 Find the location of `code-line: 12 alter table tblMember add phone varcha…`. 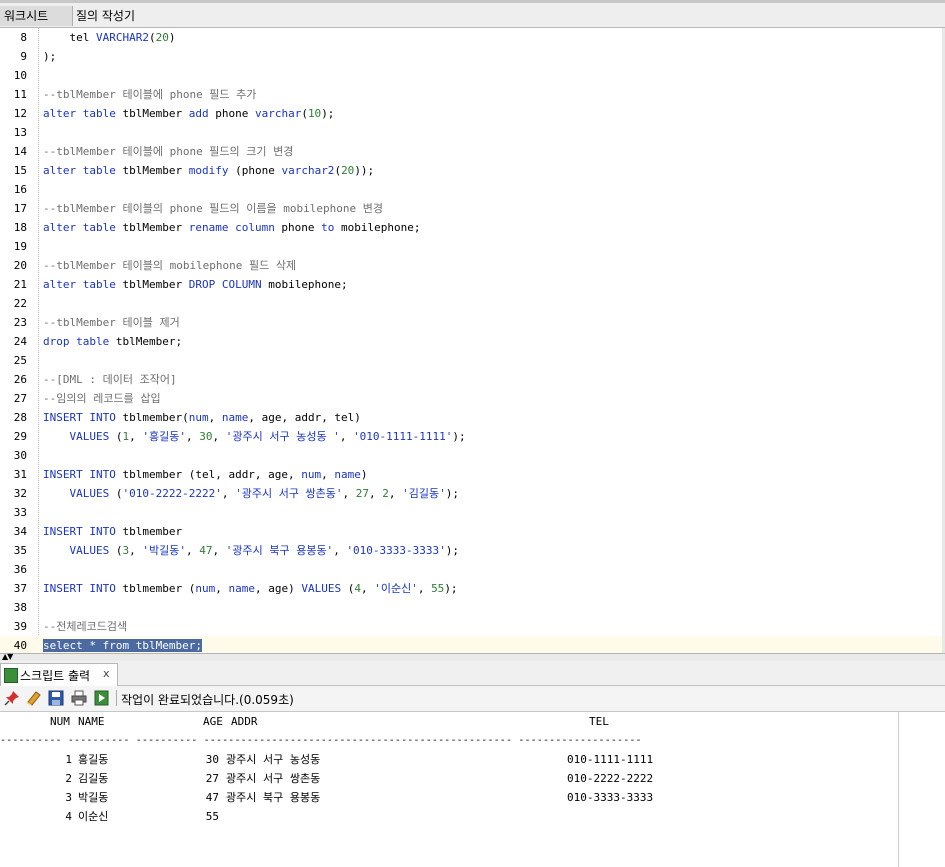

code-line: 12 alter table tblMember add phone varcha… is located at coordinates (472, 113).